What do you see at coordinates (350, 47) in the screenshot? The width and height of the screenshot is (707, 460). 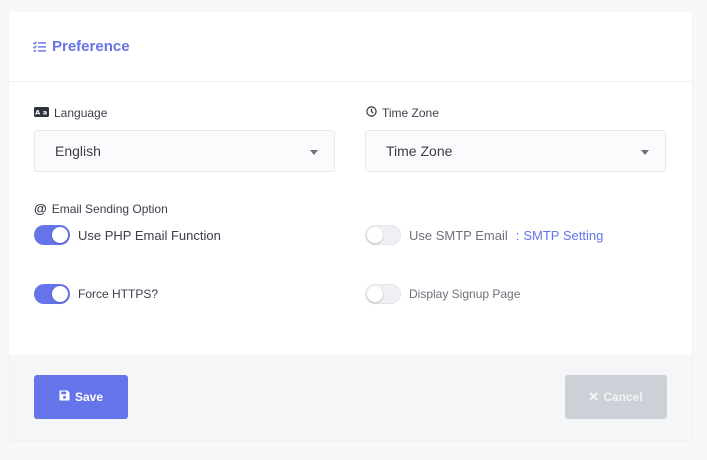 I see `card-header: Preference` at bounding box center [350, 47].